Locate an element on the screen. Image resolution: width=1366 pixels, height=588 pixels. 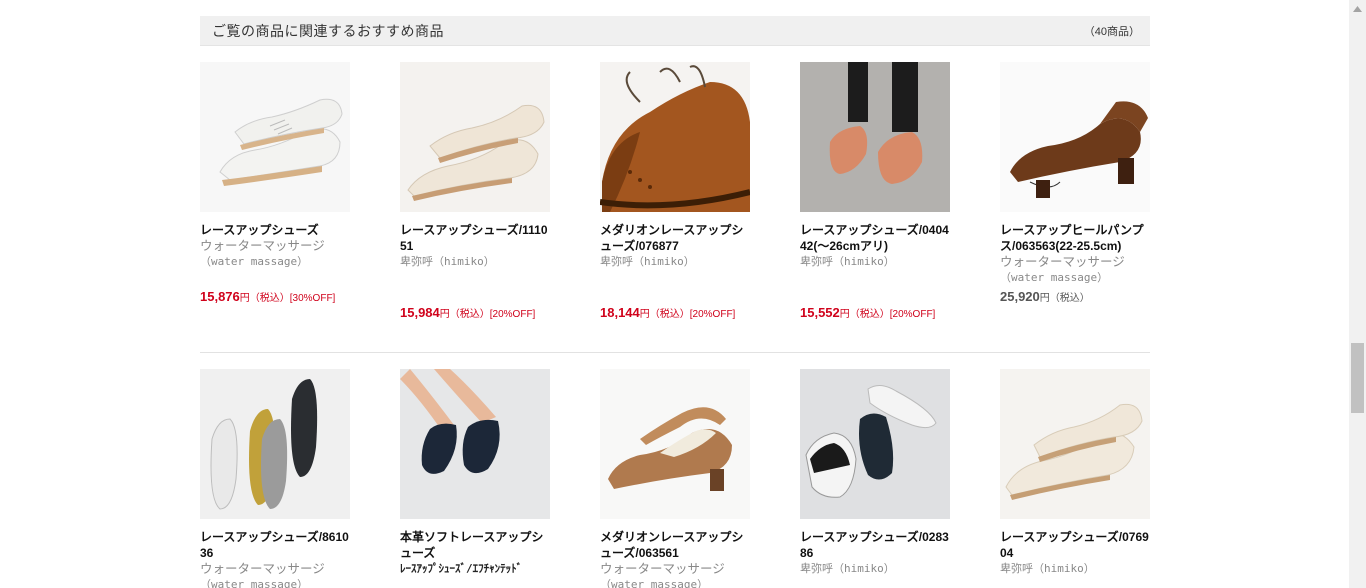
product-name: 本革ソフトレースアップシューズ is located at coordinates (475, 545).